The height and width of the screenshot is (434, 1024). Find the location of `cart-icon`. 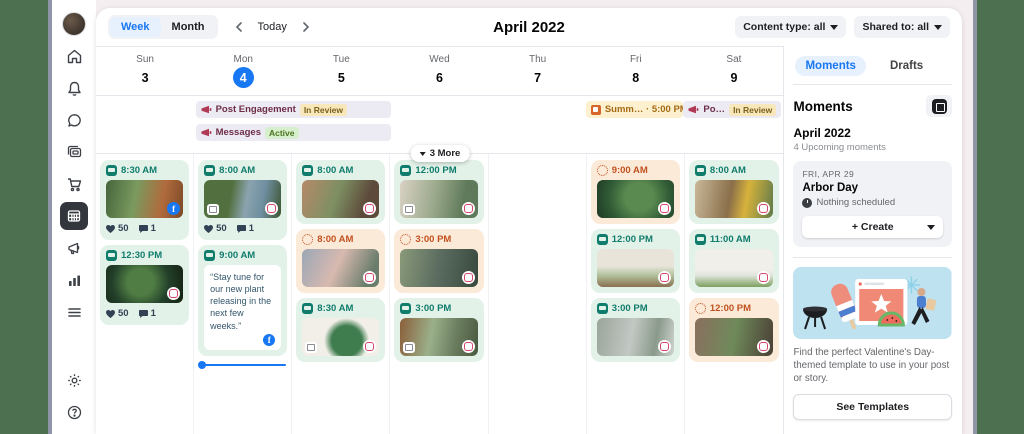

cart-icon is located at coordinates (74, 184).